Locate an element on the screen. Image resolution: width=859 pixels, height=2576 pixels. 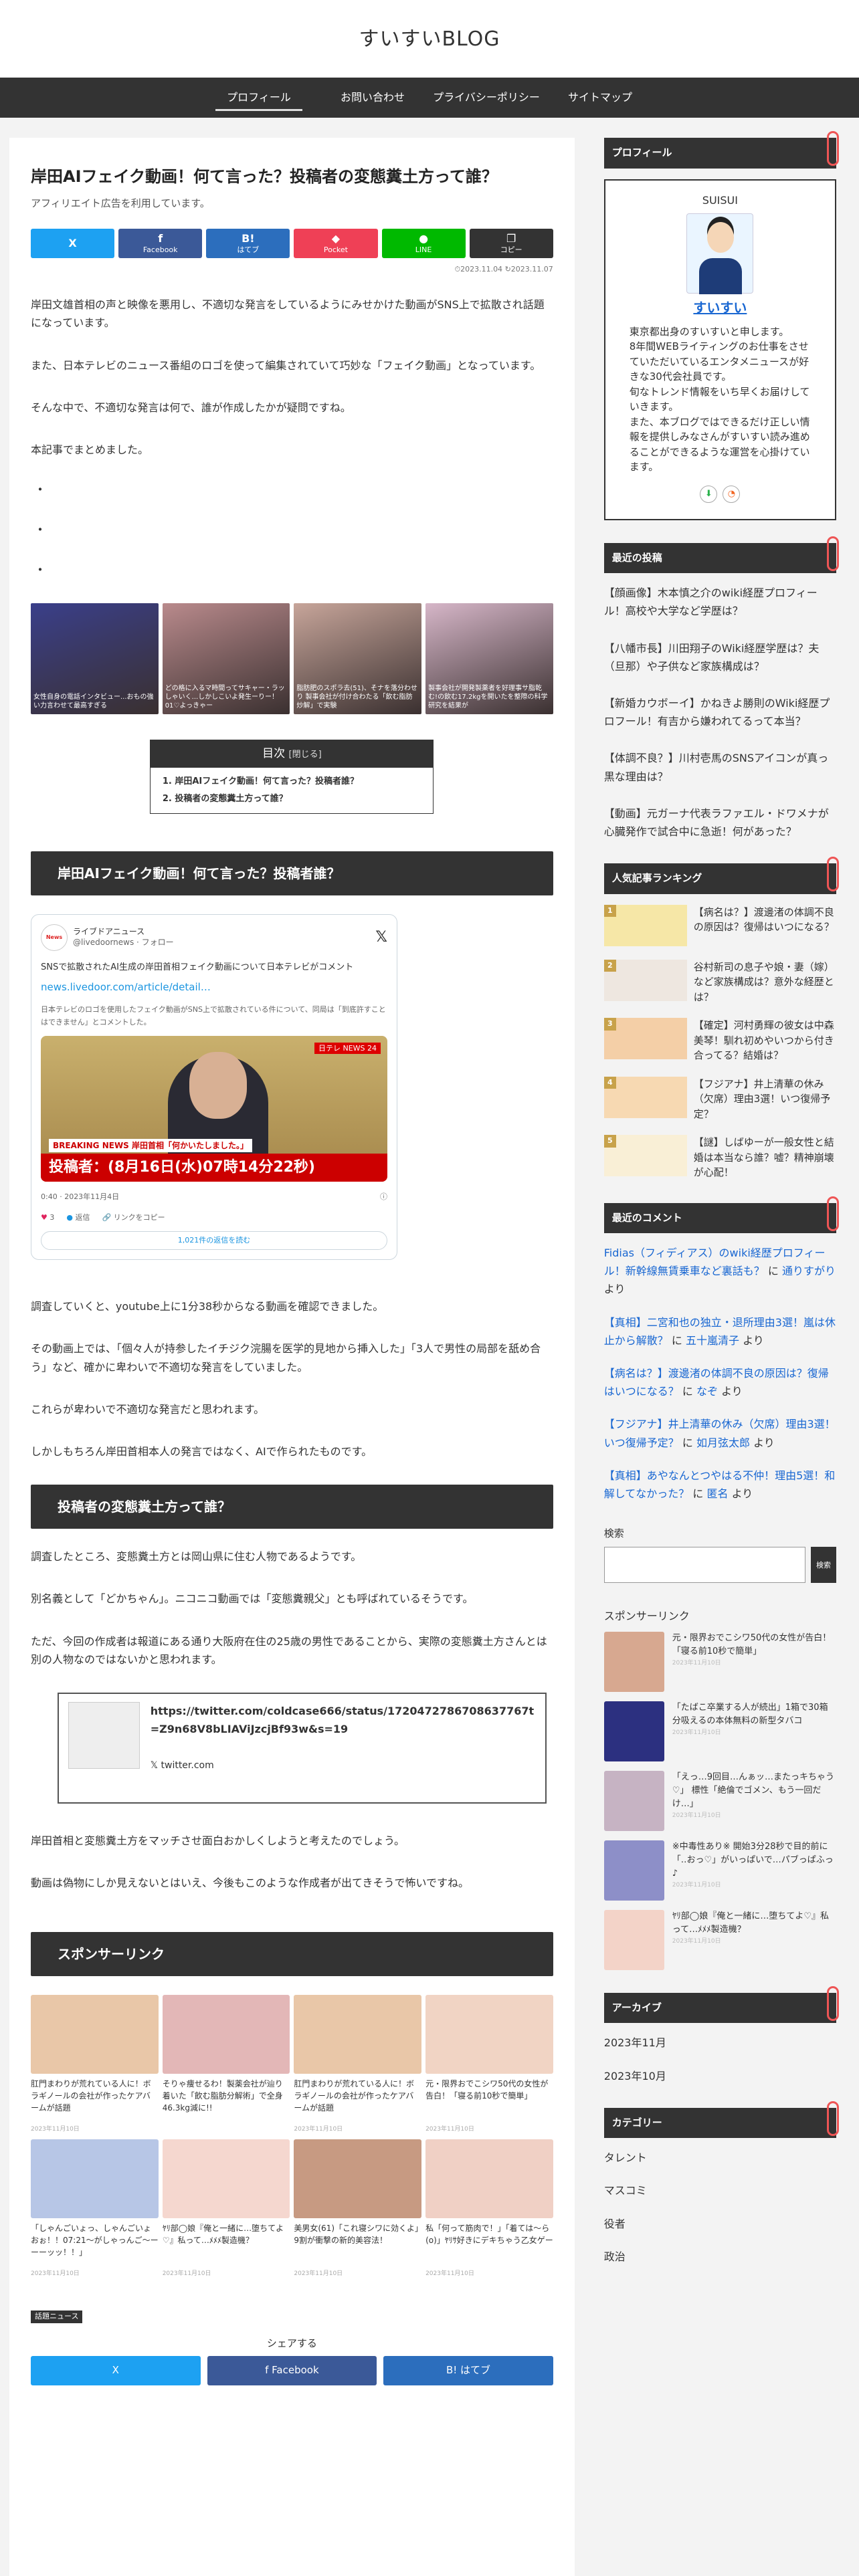
ranking-item: 1 【病名は？】渡邊渚の体調不良の原因は？復帰はいつになる？ is located at coordinates (720, 925).